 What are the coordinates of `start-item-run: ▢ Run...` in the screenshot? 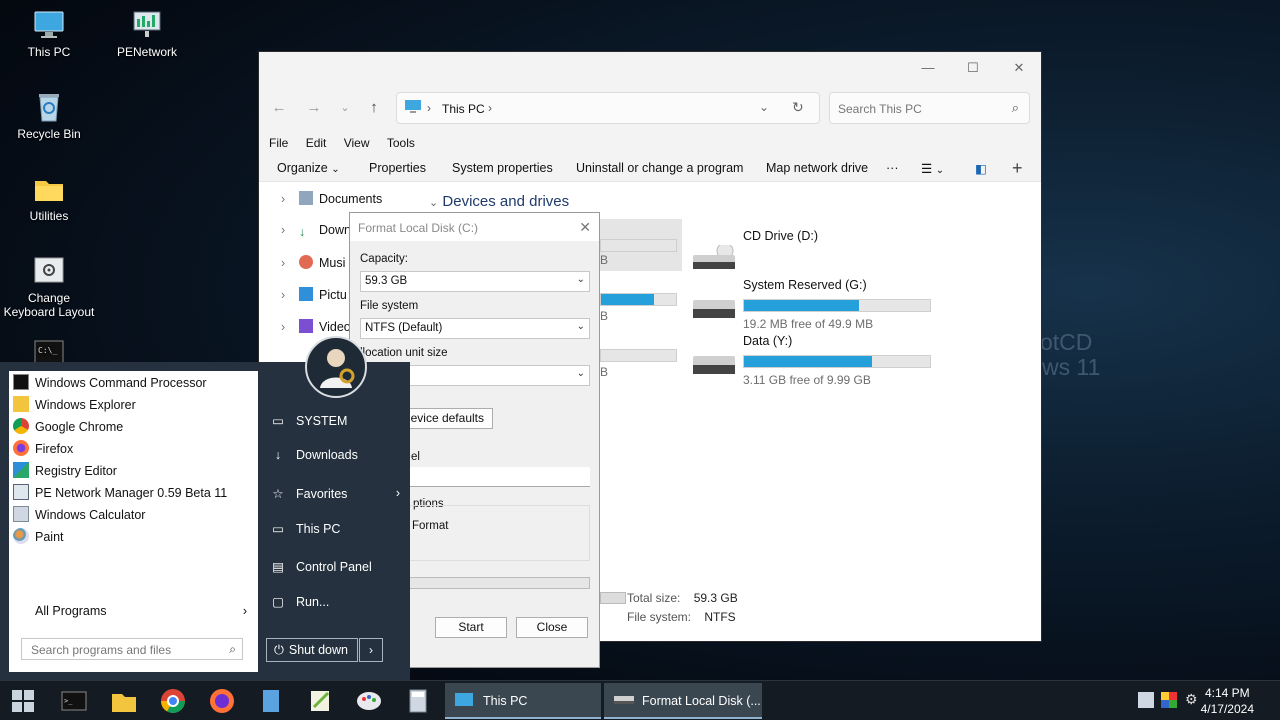 It's located at (299, 606).